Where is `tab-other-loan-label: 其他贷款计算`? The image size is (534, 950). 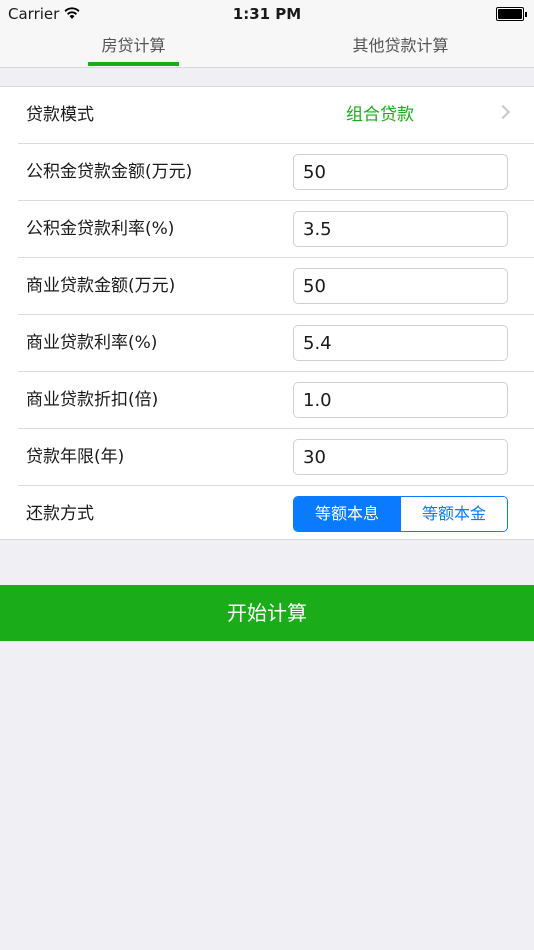 tab-other-loan-label: 其他贷款计算 is located at coordinates (400, 45).